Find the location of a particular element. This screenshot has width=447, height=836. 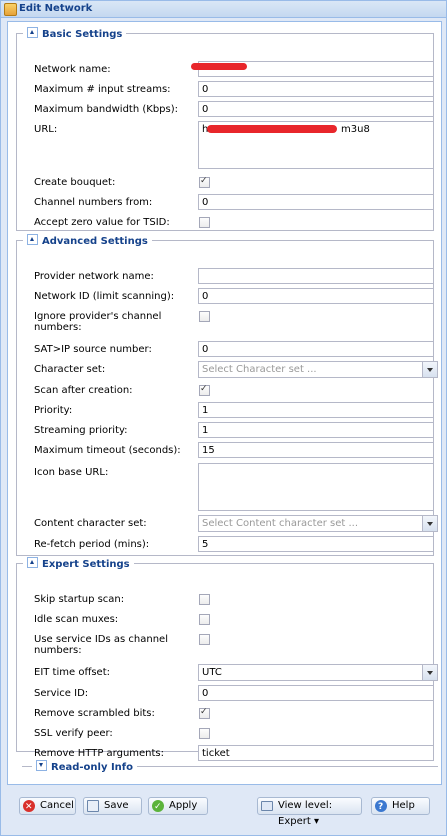

max-input-streams-label: Maximum # input streams: is located at coordinates (102, 89).